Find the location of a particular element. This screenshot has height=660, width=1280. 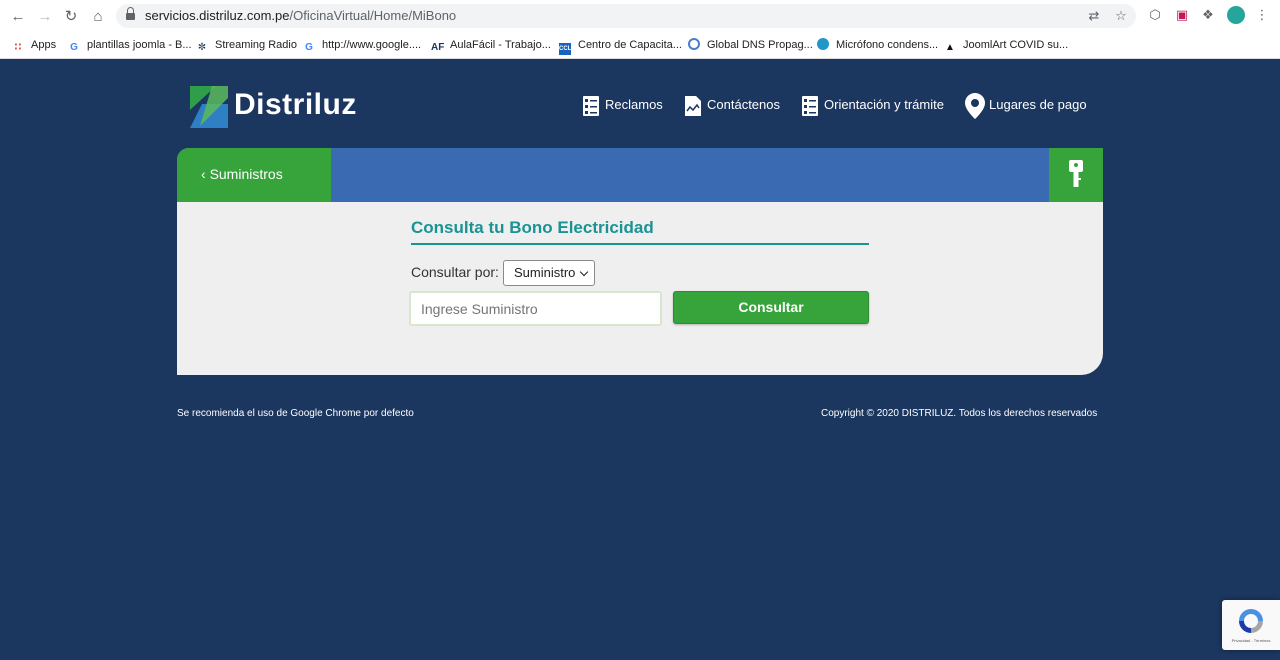

circle-icon is located at coordinates (823, 44).